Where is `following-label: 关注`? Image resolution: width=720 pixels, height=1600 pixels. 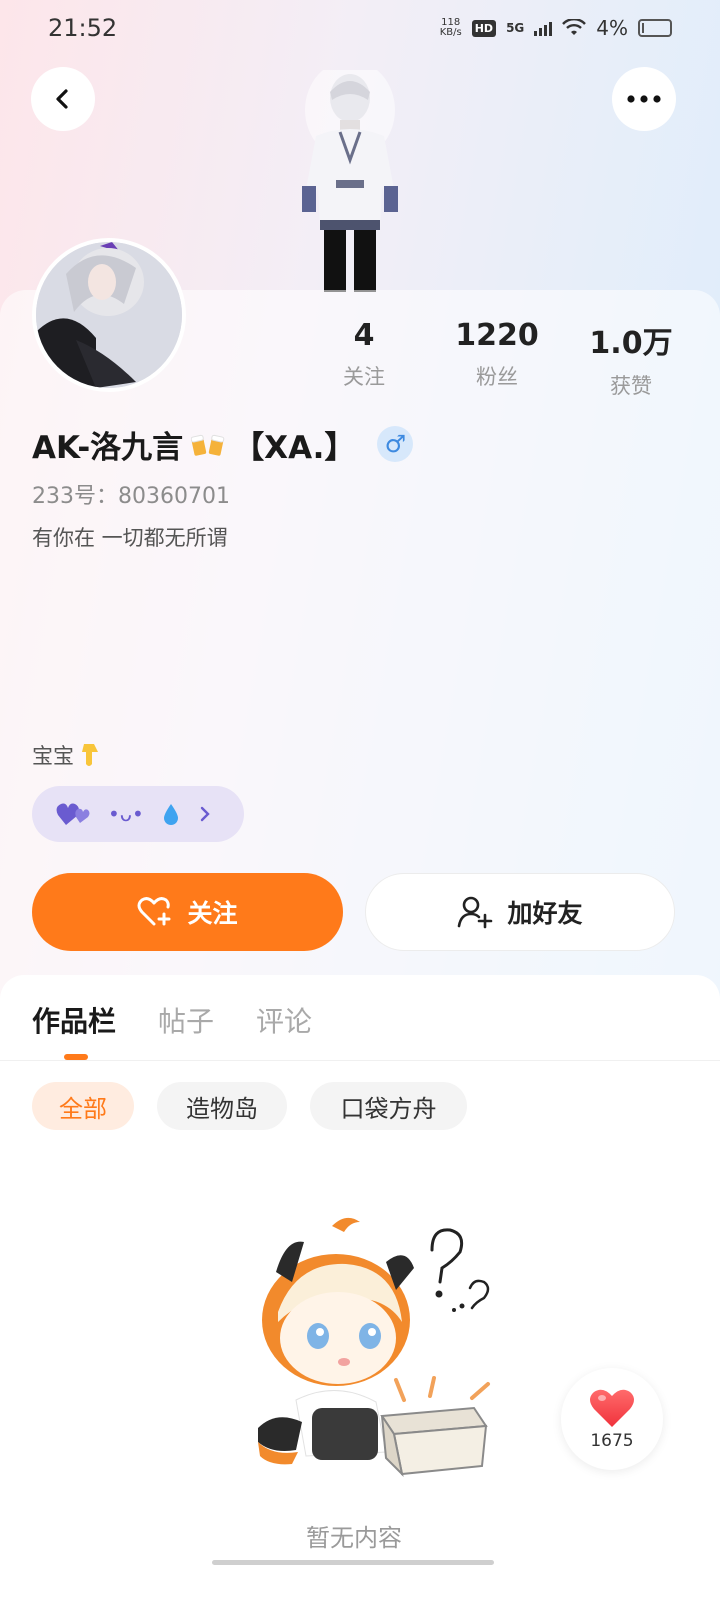
following-label: 关注 is located at coordinates (364, 377).